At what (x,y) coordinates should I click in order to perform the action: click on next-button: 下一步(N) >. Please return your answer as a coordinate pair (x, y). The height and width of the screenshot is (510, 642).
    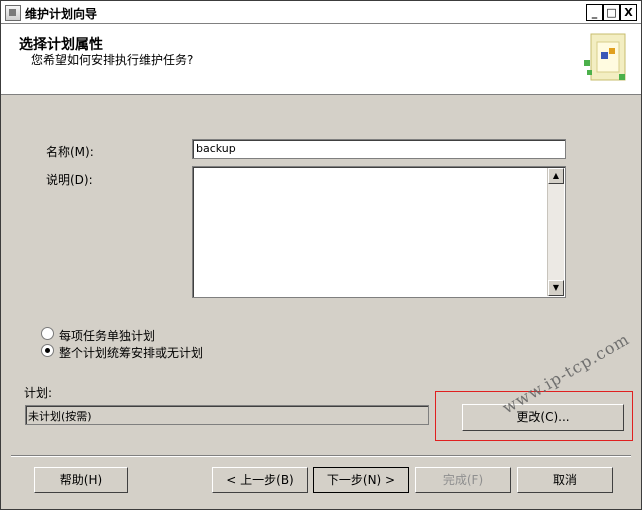
    Looking at the image, I should click on (361, 480).